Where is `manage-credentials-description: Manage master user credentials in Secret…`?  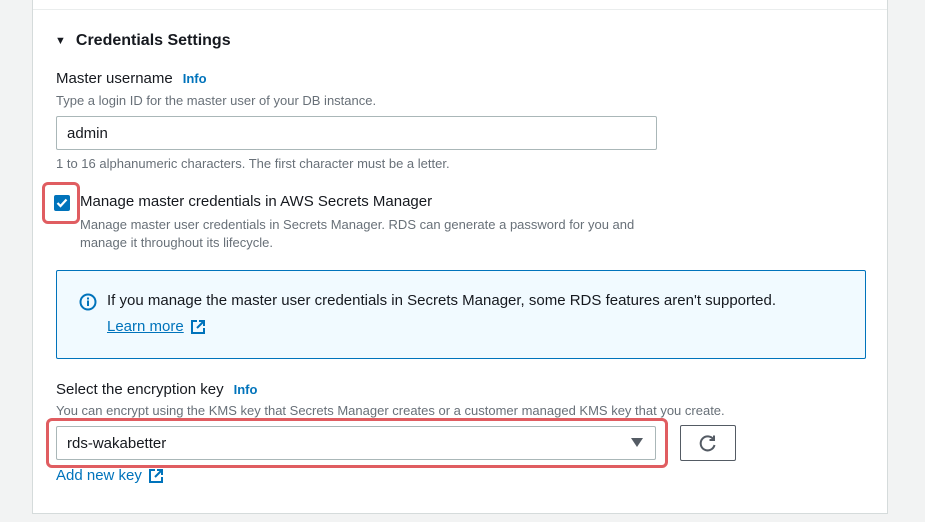 manage-credentials-description: Manage master user credentials in Secret… is located at coordinates (357, 233).